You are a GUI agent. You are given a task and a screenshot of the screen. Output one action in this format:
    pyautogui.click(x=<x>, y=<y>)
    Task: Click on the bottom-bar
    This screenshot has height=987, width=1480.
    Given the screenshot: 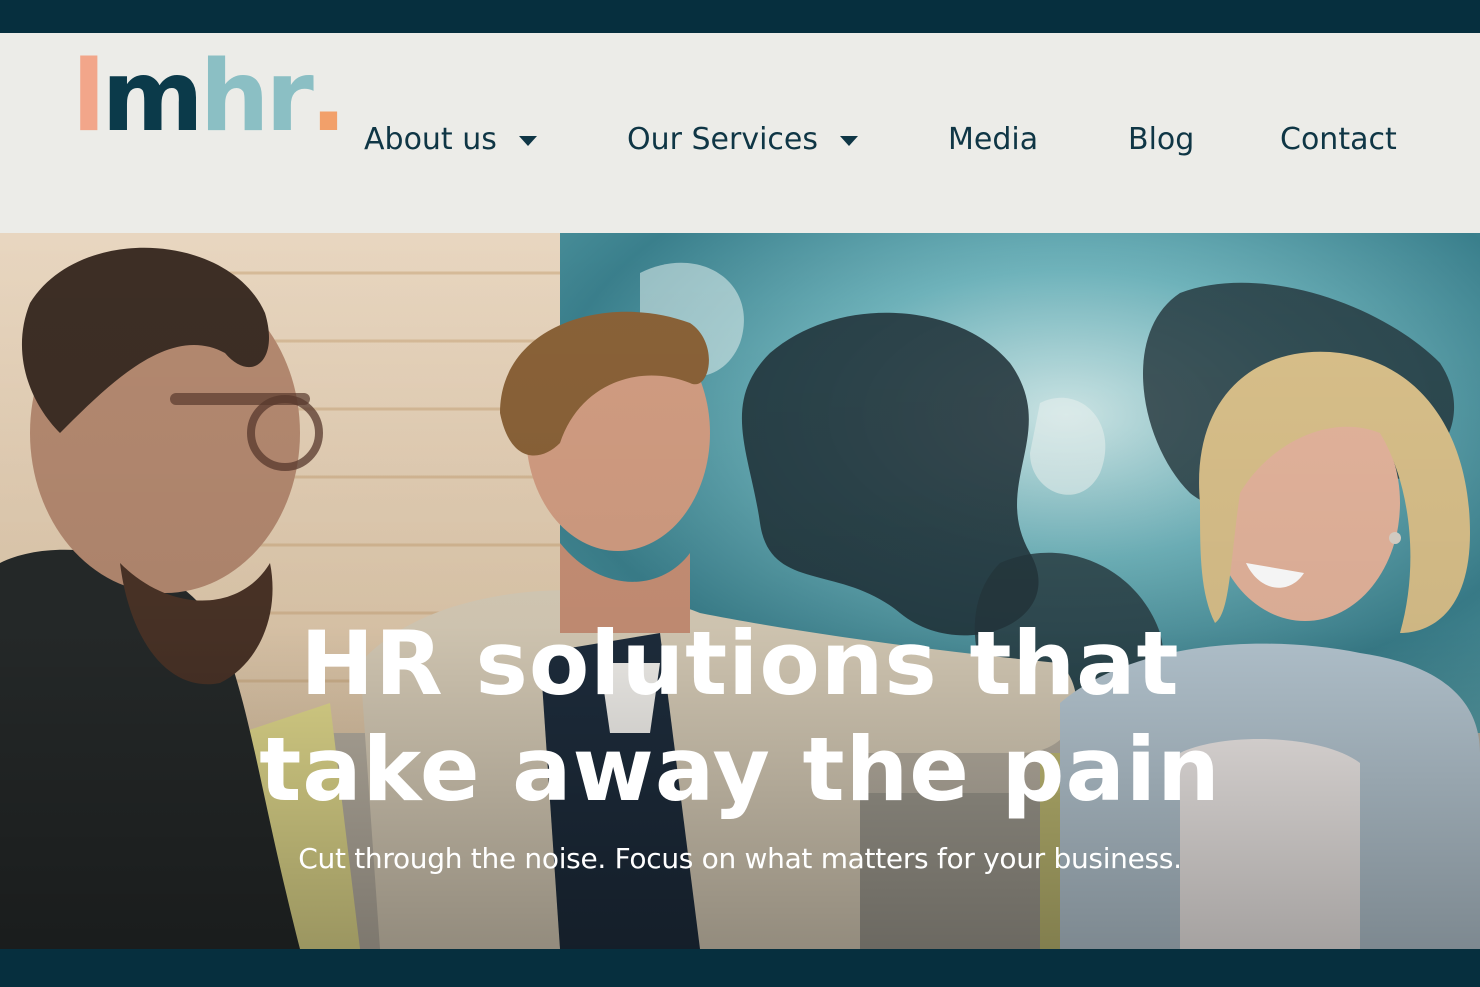 What is the action you would take?
    pyautogui.click(x=740, y=968)
    